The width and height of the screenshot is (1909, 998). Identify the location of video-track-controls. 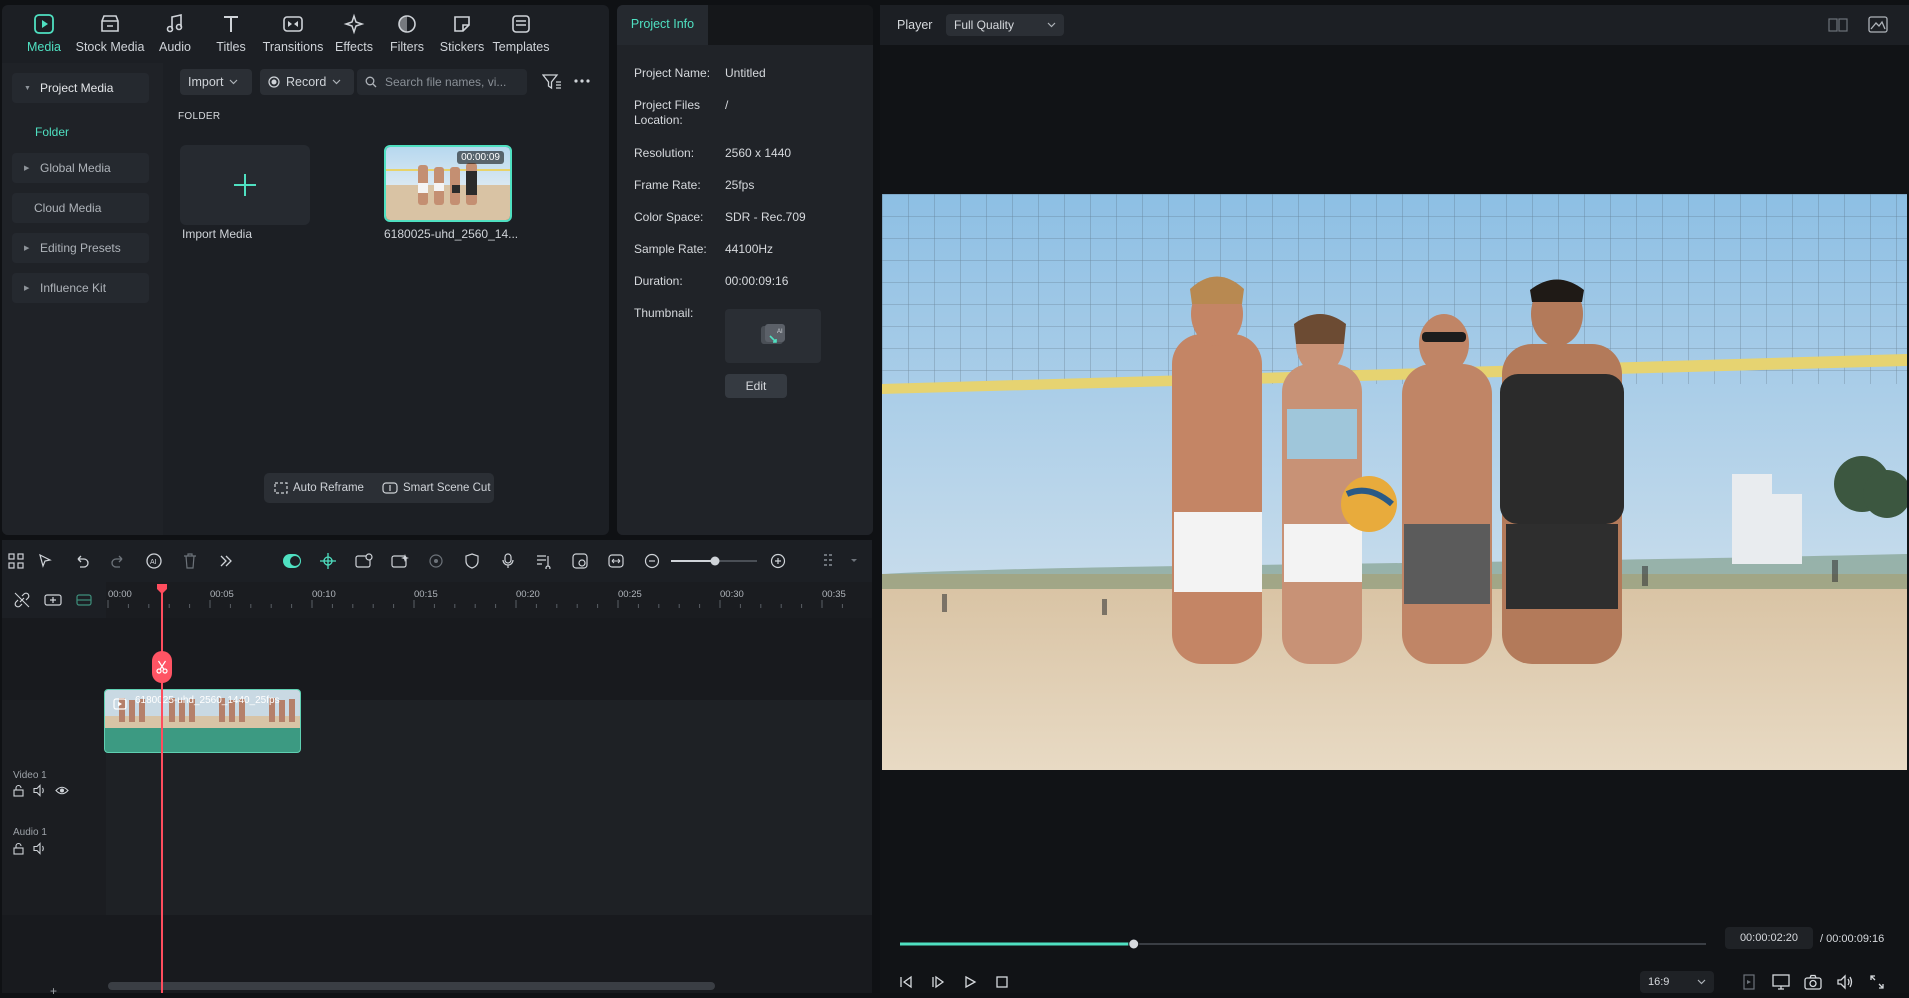
(40, 790).